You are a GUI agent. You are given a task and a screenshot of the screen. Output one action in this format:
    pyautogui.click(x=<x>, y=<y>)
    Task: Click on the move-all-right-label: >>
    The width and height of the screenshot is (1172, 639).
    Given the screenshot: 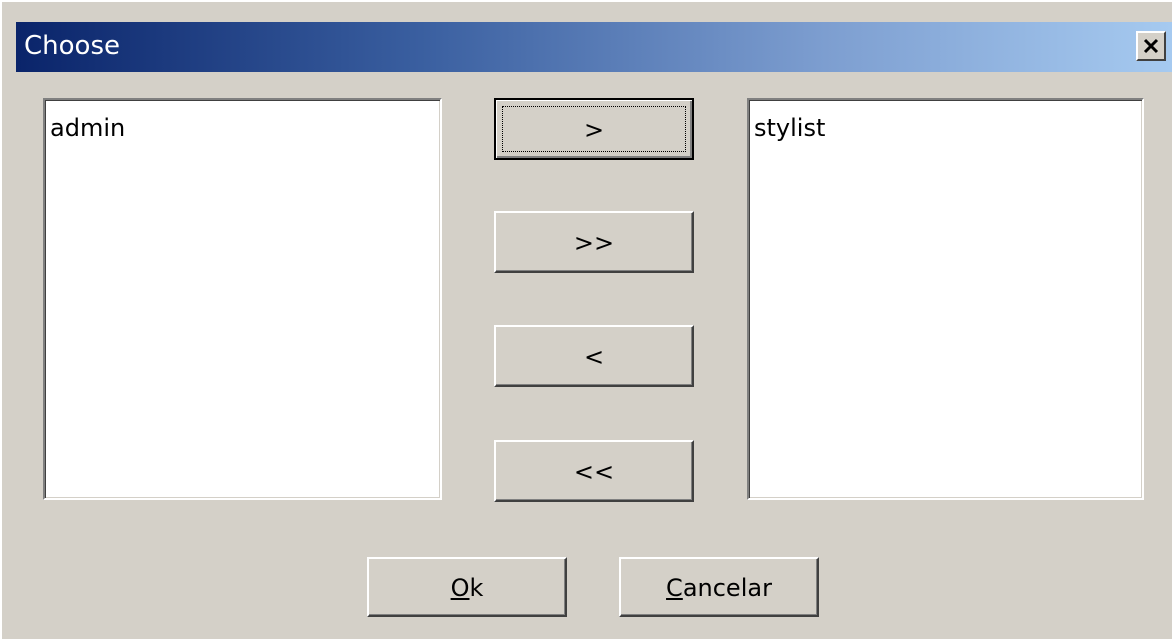 What is the action you would take?
    pyautogui.click(x=594, y=243)
    